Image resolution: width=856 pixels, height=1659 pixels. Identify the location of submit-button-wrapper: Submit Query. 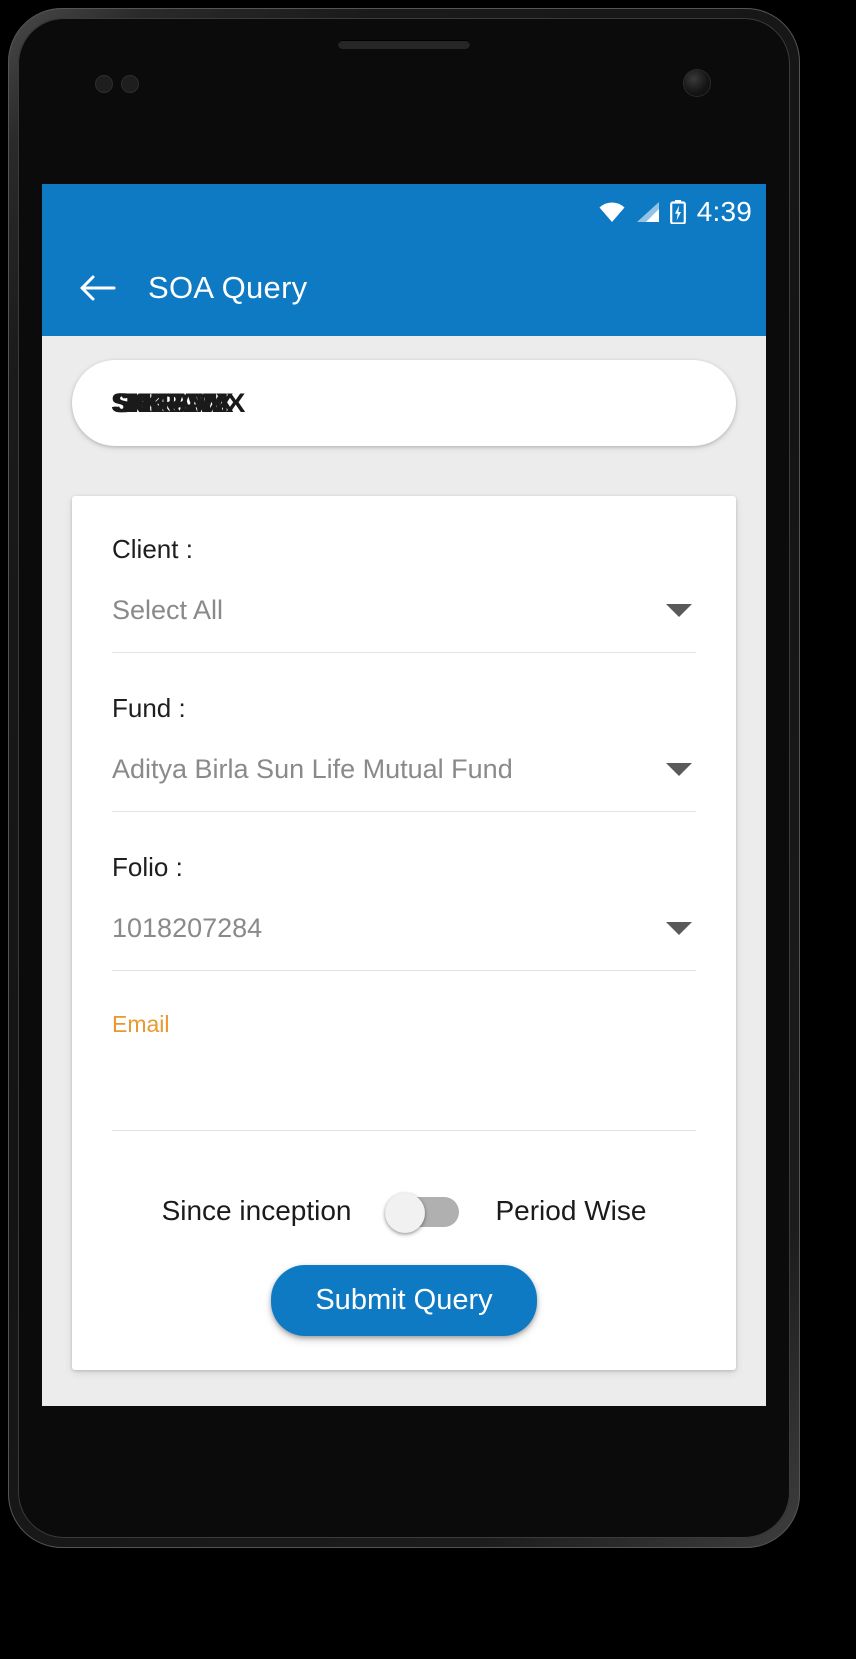
(404, 1300).